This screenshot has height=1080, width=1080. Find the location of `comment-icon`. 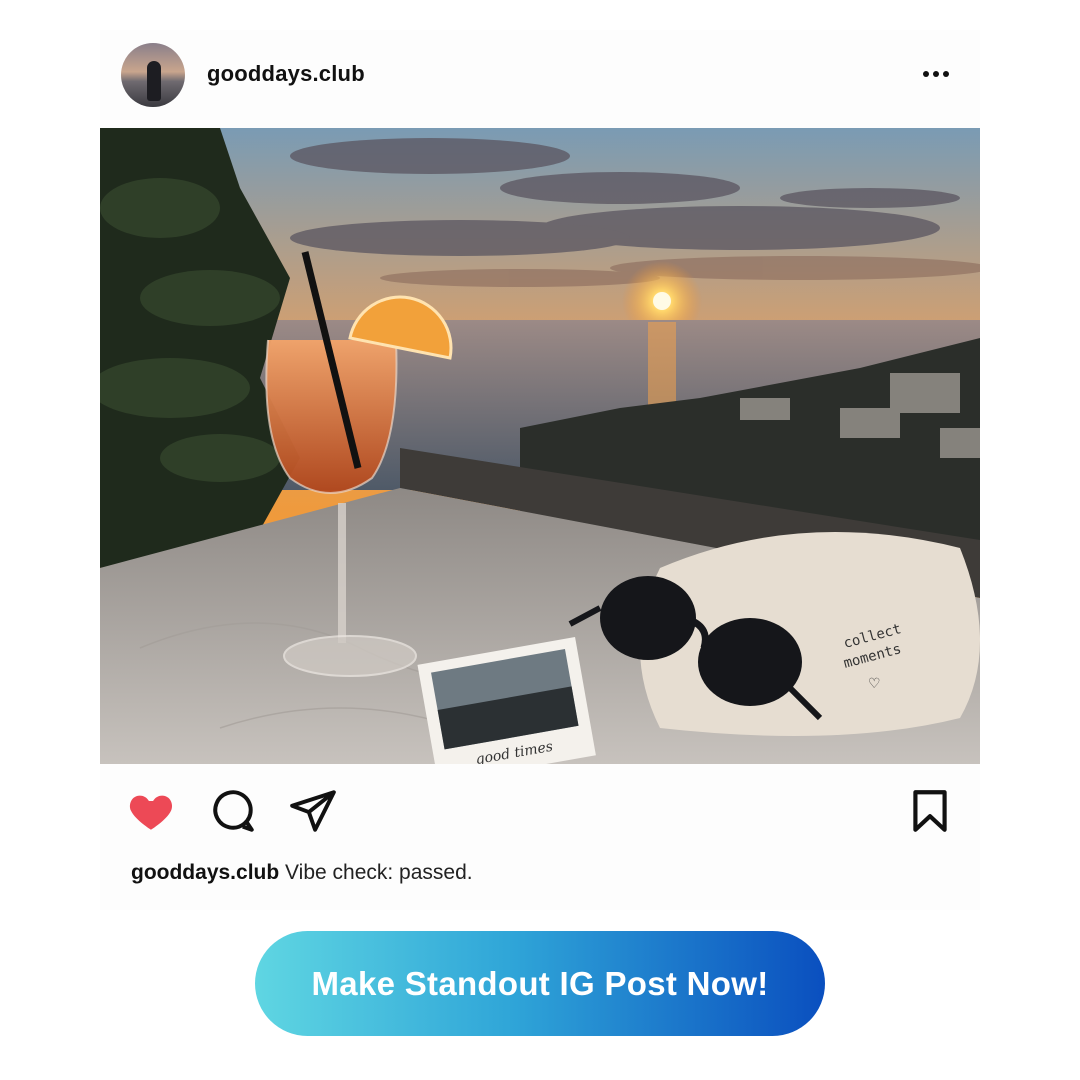

comment-icon is located at coordinates (233, 811).